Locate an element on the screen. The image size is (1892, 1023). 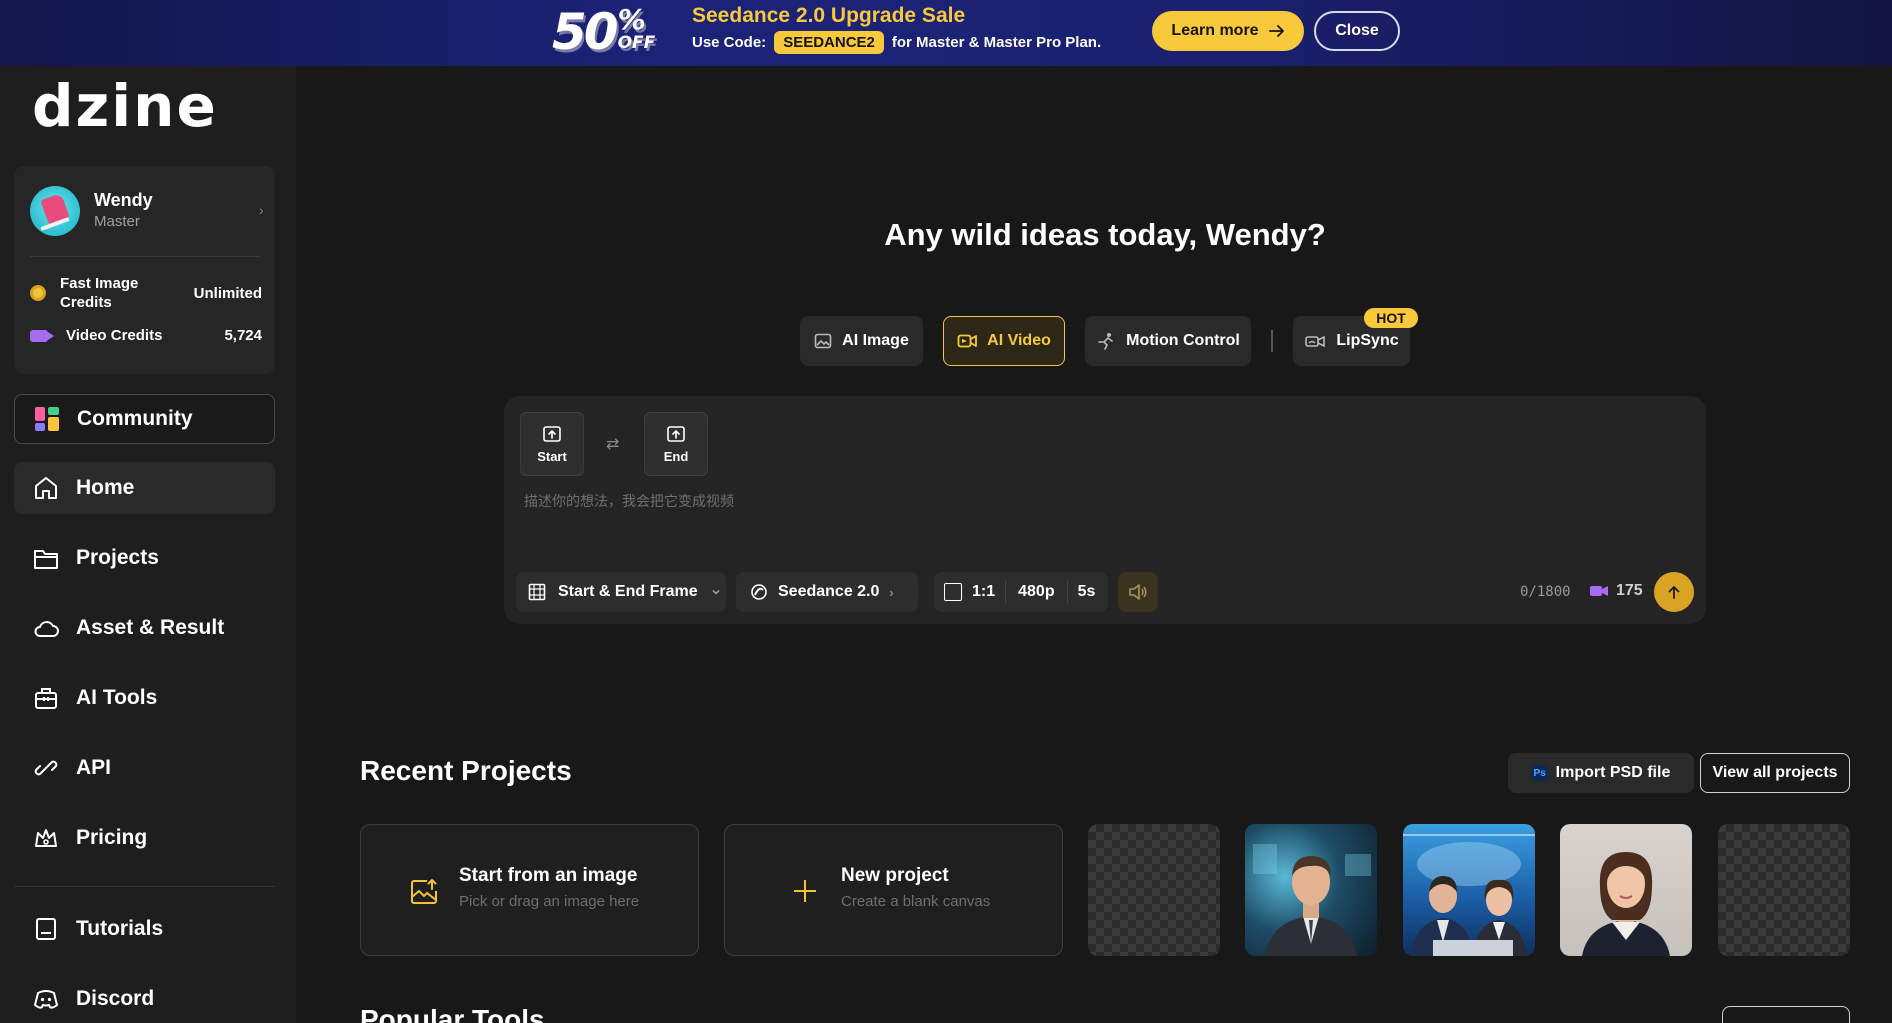
video-credits-row: Video Credits 5,724 is located at coordinates (146, 335).